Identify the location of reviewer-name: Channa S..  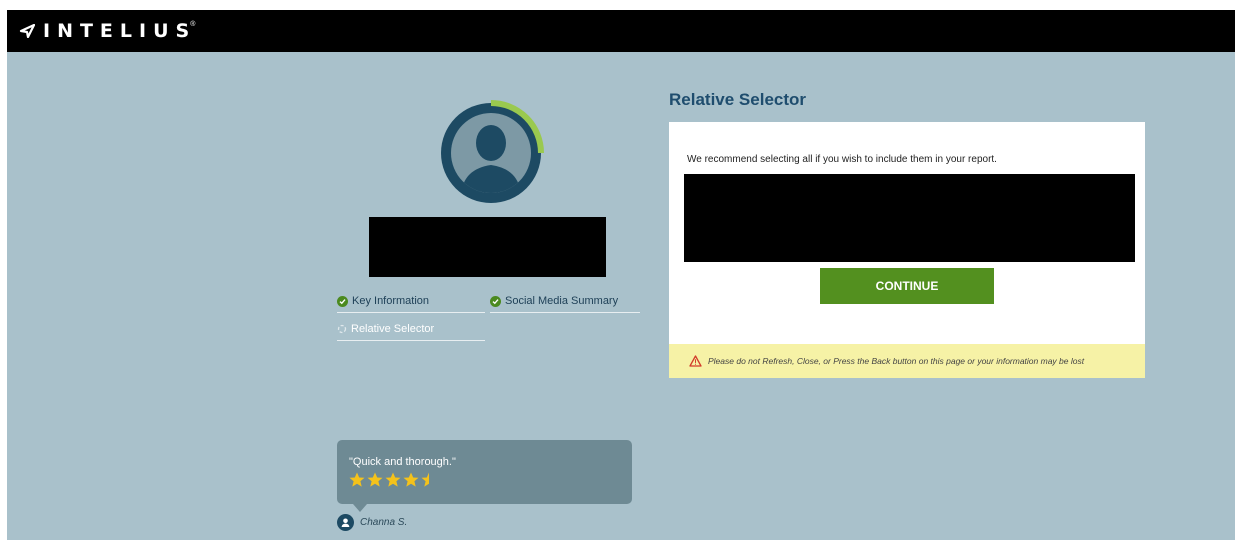
(384, 522).